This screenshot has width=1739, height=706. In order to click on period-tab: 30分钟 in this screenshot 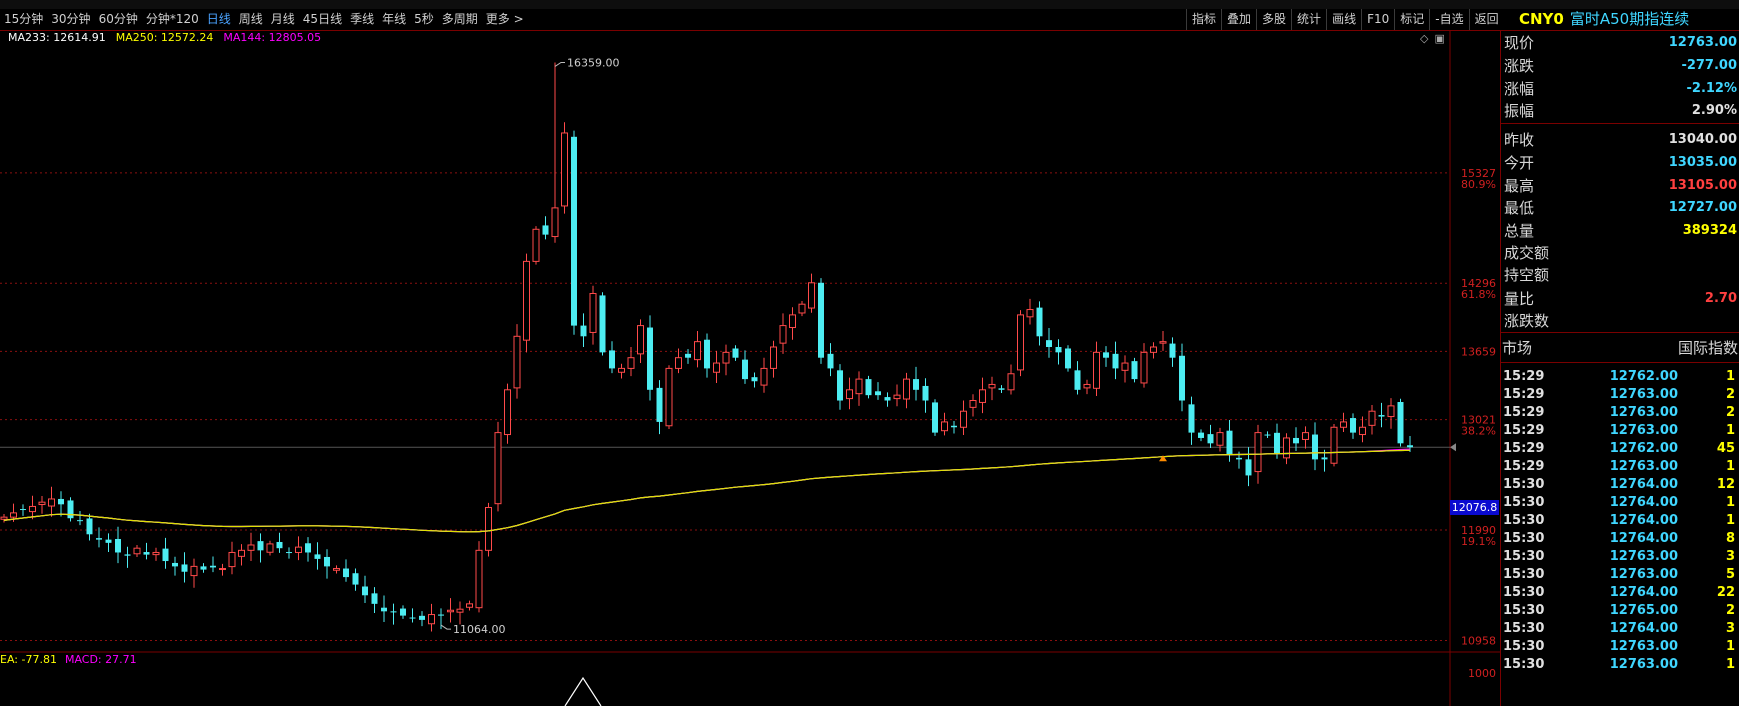, I will do `click(70, 19)`.